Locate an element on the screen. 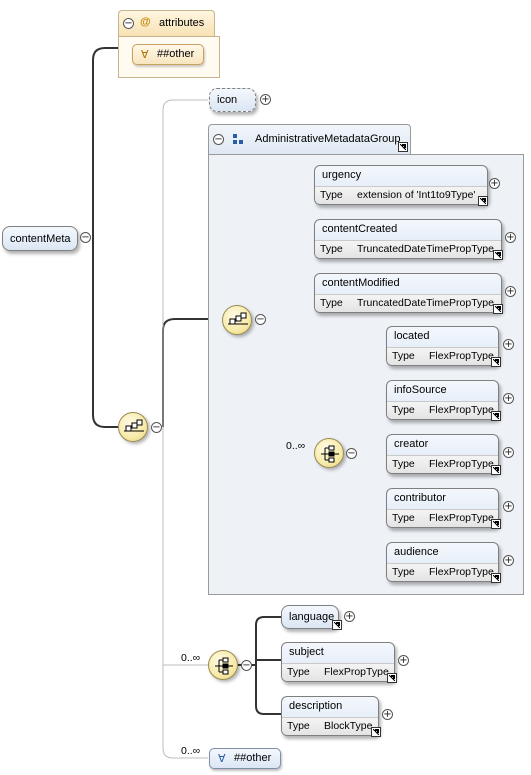 Image resolution: width=531 pixels, height=775 pixels. any-element-other: ∀ ##other is located at coordinates (245, 758).